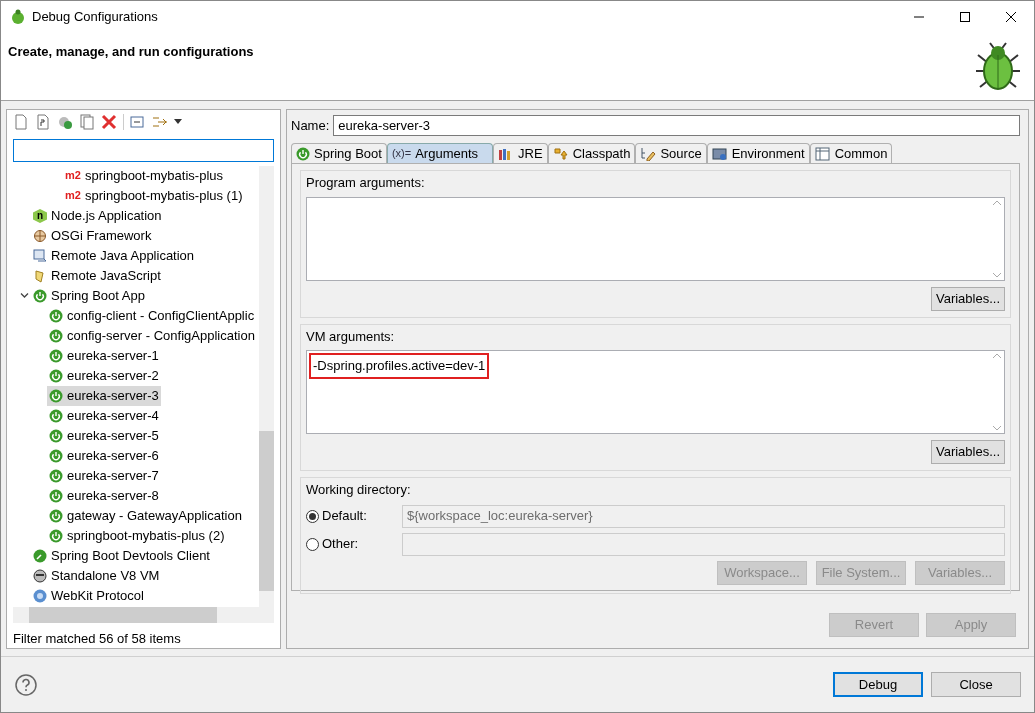 This screenshot has width=1035, height=713. What do you see at coordinates (104, 415) in the screenshot?
I see `tree-item: eureka-server-4` at bounding box center [104, 415].